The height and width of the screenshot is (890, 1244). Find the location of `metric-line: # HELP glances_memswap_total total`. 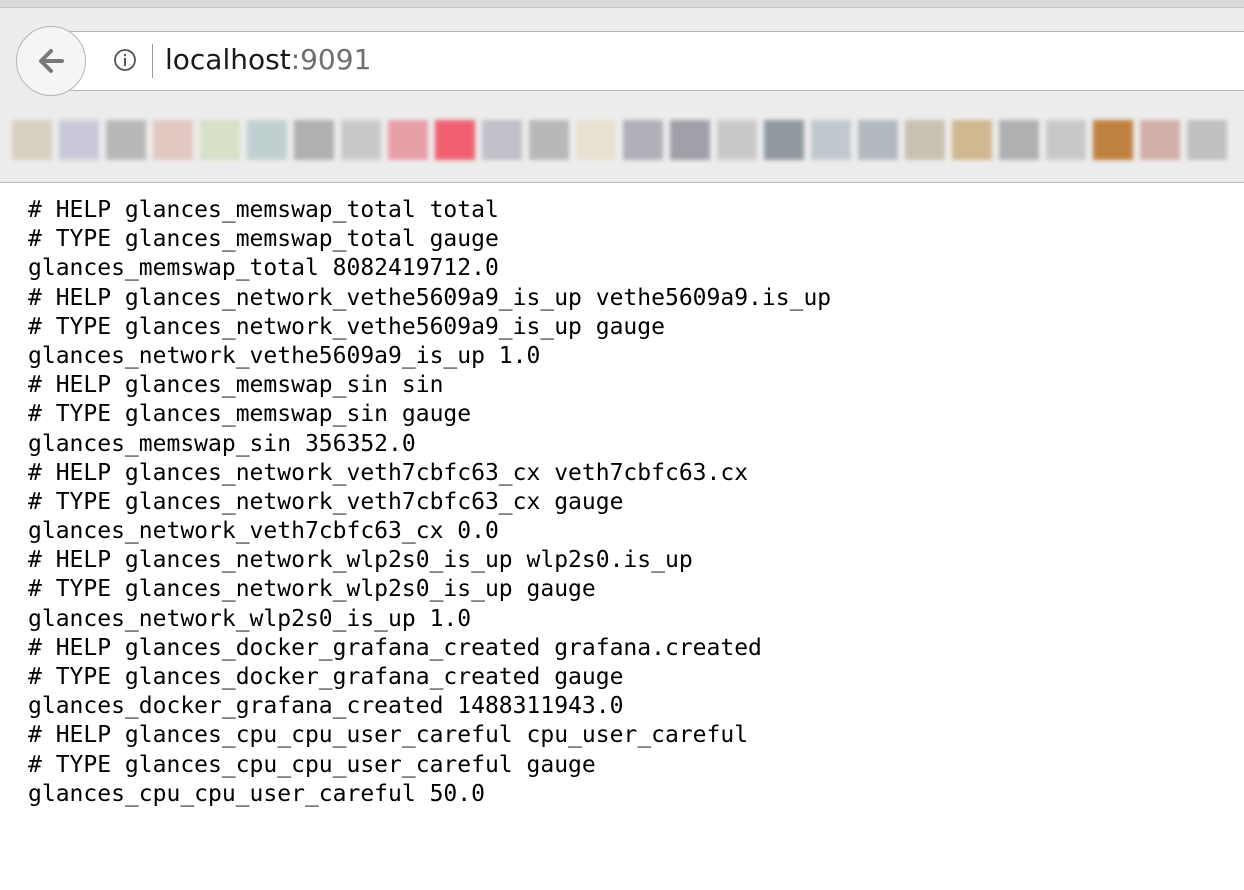

metric-line: # HELP glances_memswap_total total is located at coordinates (263, 210).